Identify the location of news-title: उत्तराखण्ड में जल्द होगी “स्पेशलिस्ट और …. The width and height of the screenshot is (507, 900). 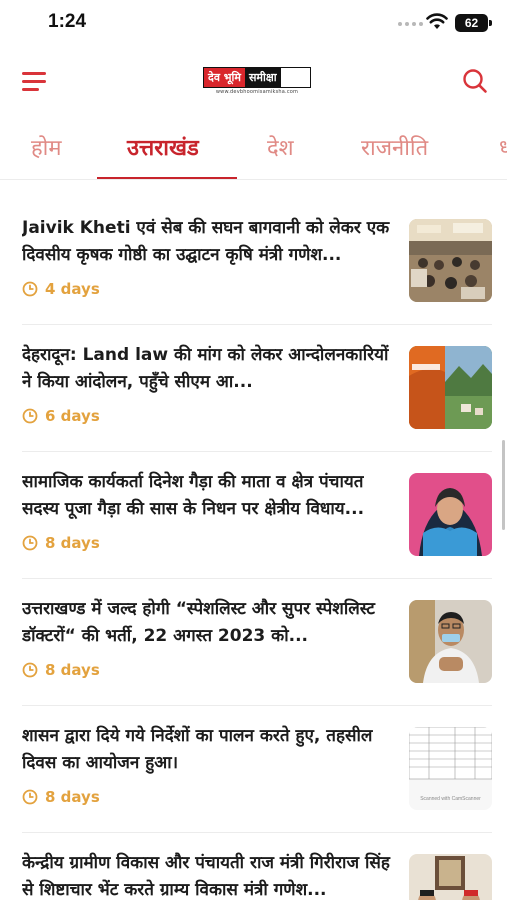
(198, 622).